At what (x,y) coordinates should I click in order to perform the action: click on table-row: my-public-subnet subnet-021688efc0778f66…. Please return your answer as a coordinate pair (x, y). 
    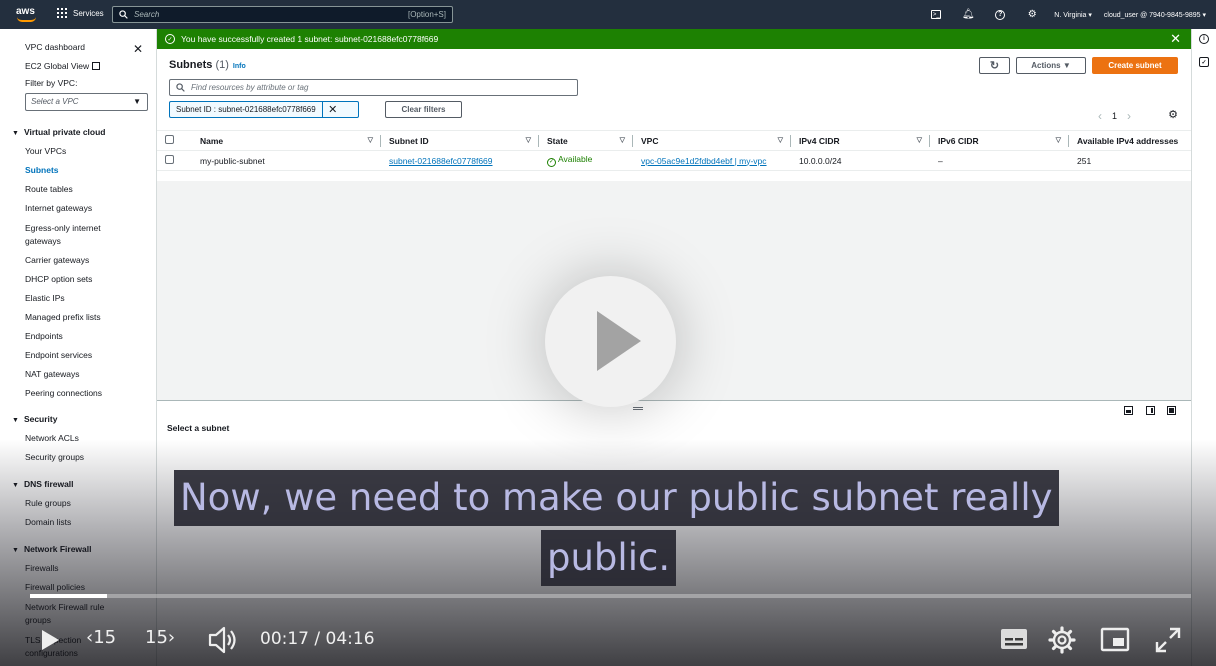
    Looking at the image, I should click on (674, 160).